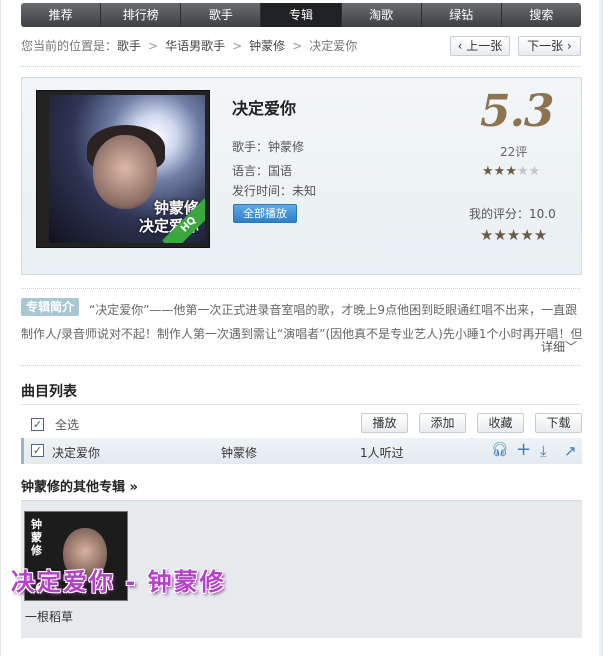 This screenshot has width=603, height=656. What do you see at coordinates (484, 46) in the screenshot?
I see `prev-album-label: 上一张` at bounding box center [484, 46].